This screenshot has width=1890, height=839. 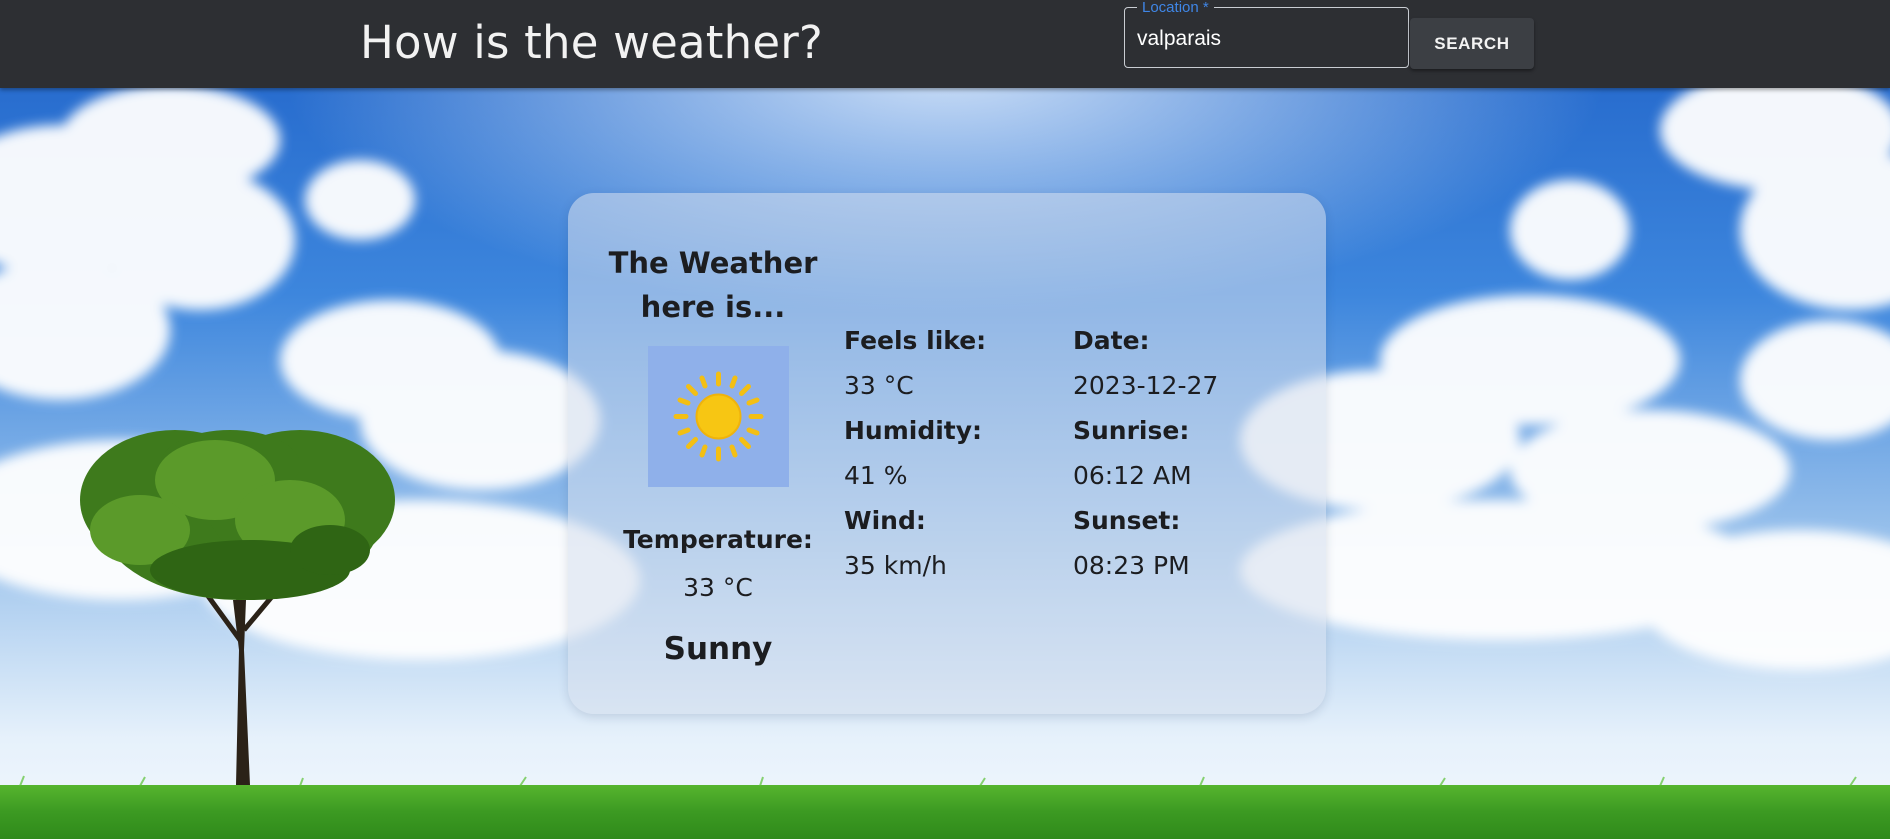 I want to click on location-field-label: Location *, so click(x=1175, y=8).